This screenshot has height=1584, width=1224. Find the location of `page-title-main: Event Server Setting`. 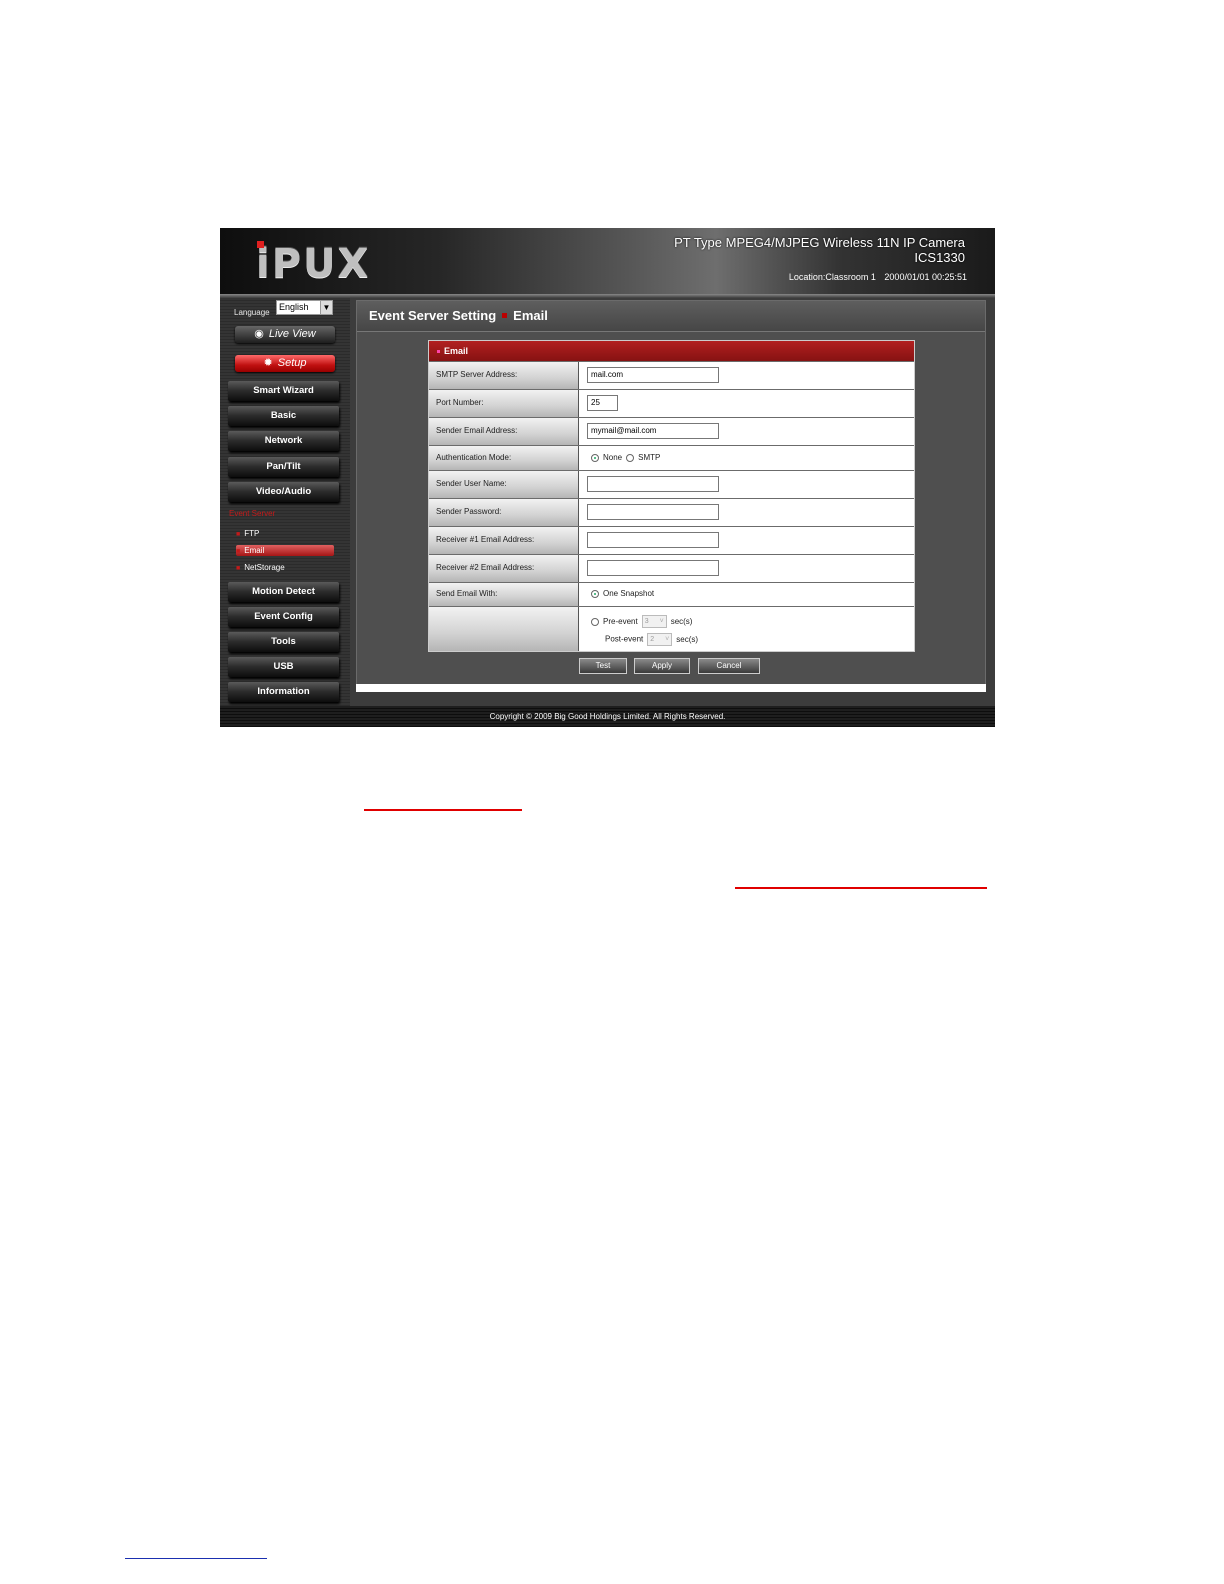

page-title-main: Event Server Setting is located at coordinates (433, 315).